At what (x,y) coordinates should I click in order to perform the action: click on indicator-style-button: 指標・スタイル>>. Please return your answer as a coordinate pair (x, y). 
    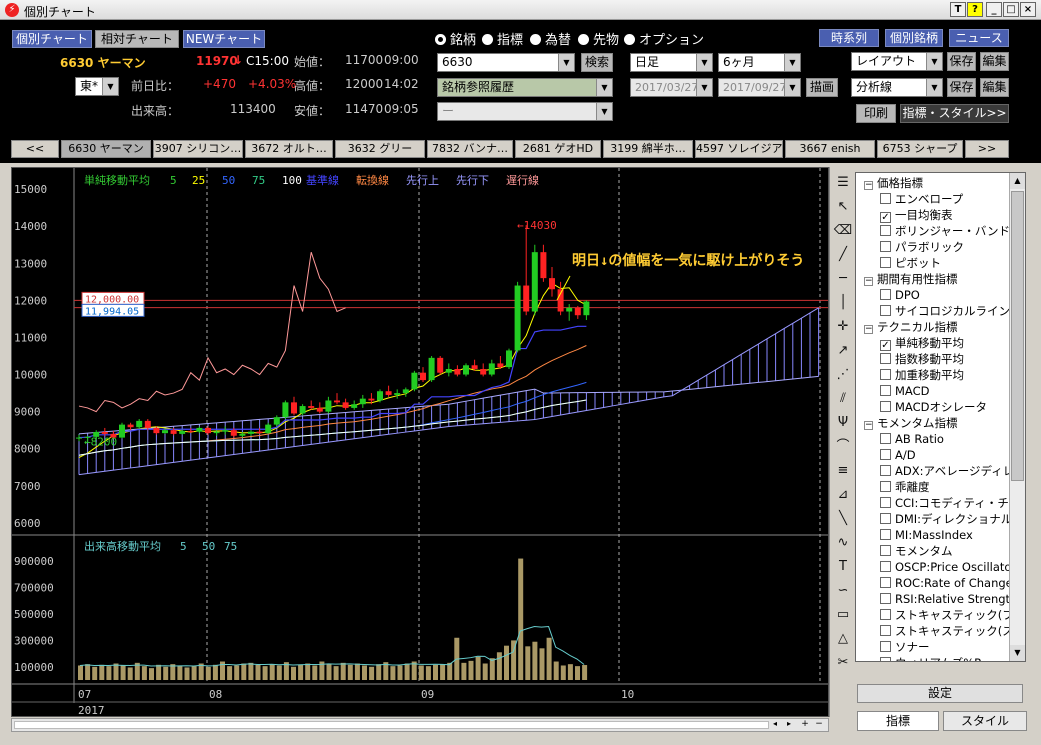
    Looking at the image, I should click on (954, 113).